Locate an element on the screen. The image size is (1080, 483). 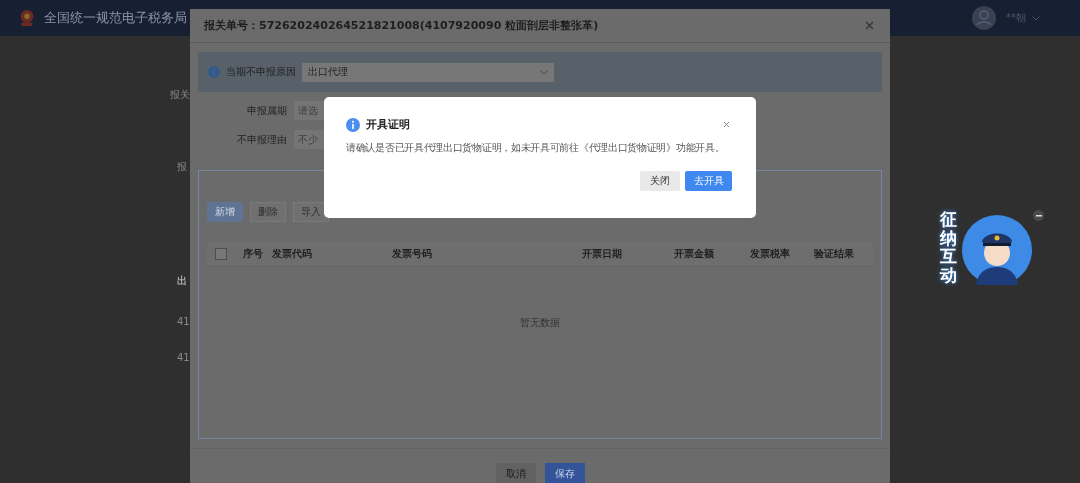
widget-label: 征纳互动 is located at coordinates (948, 247).